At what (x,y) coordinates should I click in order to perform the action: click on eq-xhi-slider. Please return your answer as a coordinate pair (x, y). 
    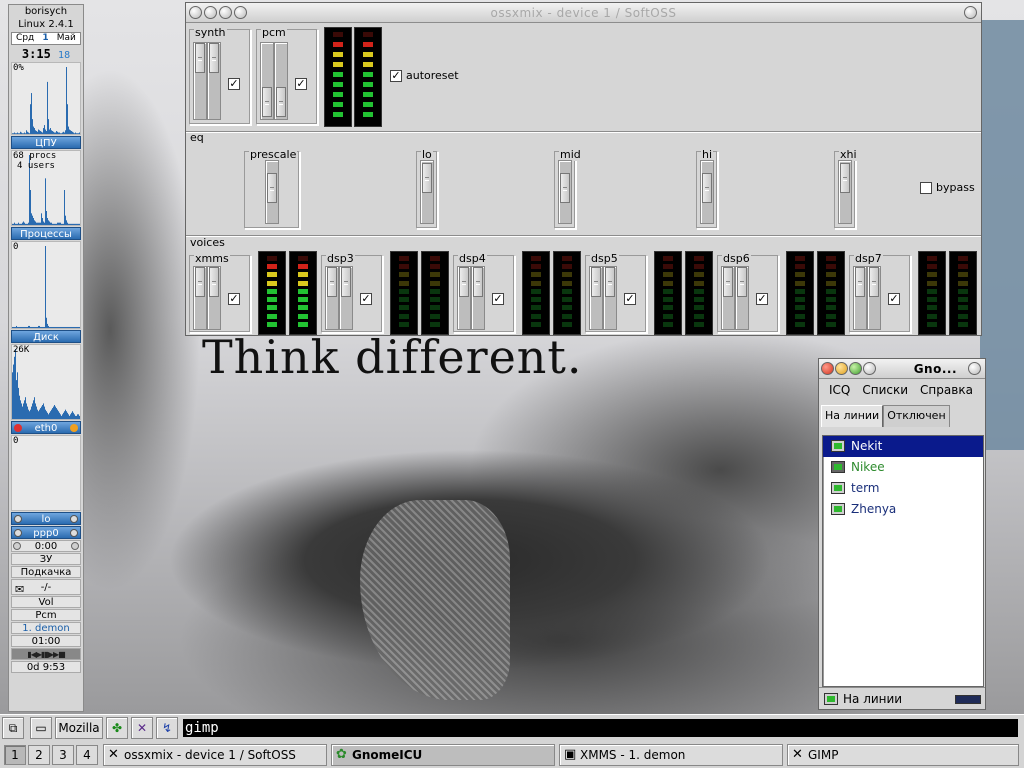
    Looking at the image, I should click on (845, 192).